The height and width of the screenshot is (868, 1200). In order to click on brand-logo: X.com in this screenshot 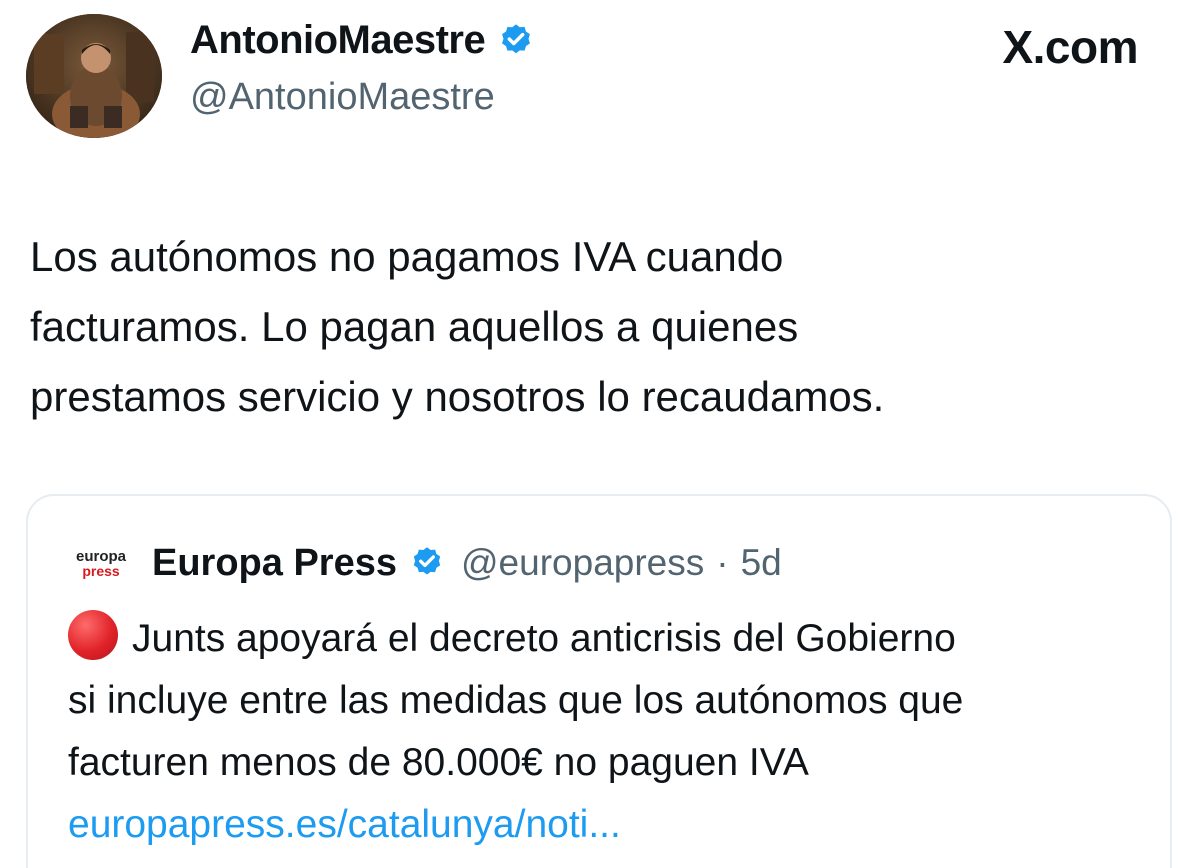, I will do `click(1070, 47)`.